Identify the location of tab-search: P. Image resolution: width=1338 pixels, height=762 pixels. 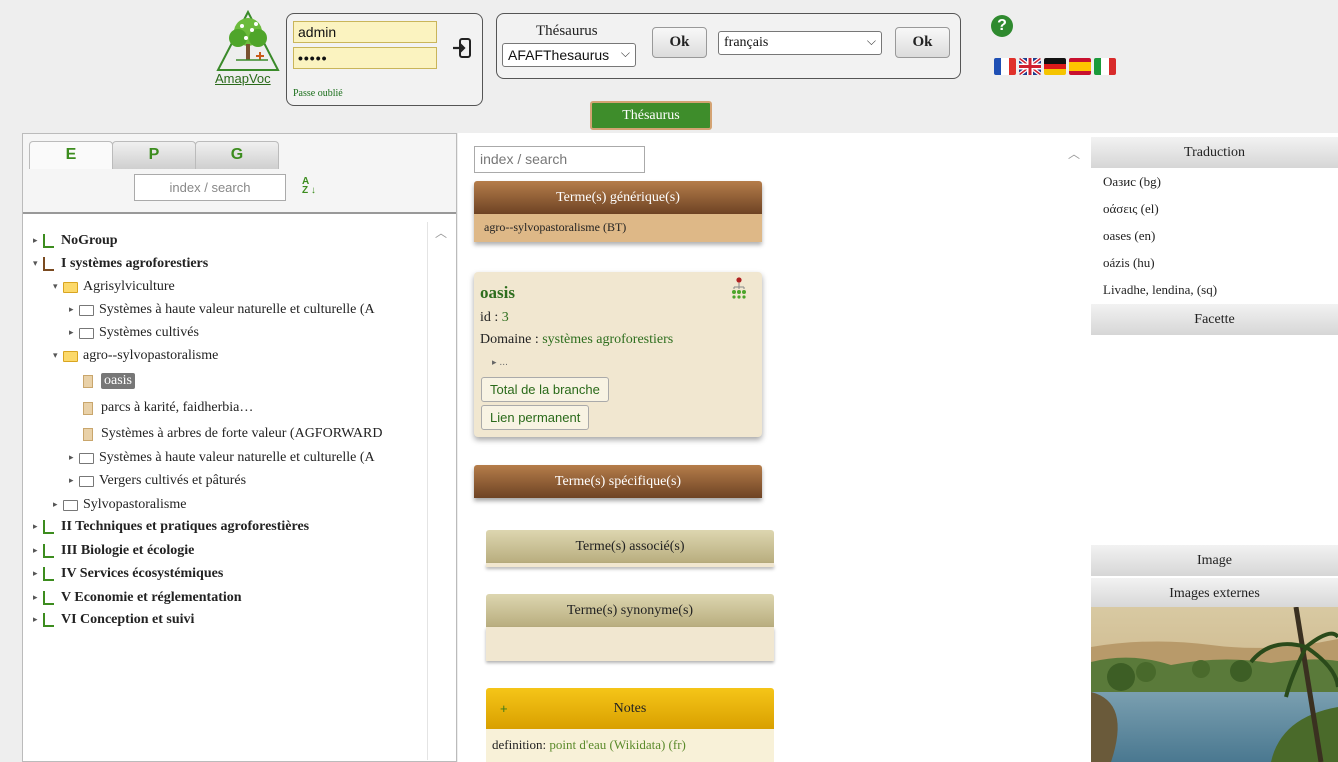
(154, 155).